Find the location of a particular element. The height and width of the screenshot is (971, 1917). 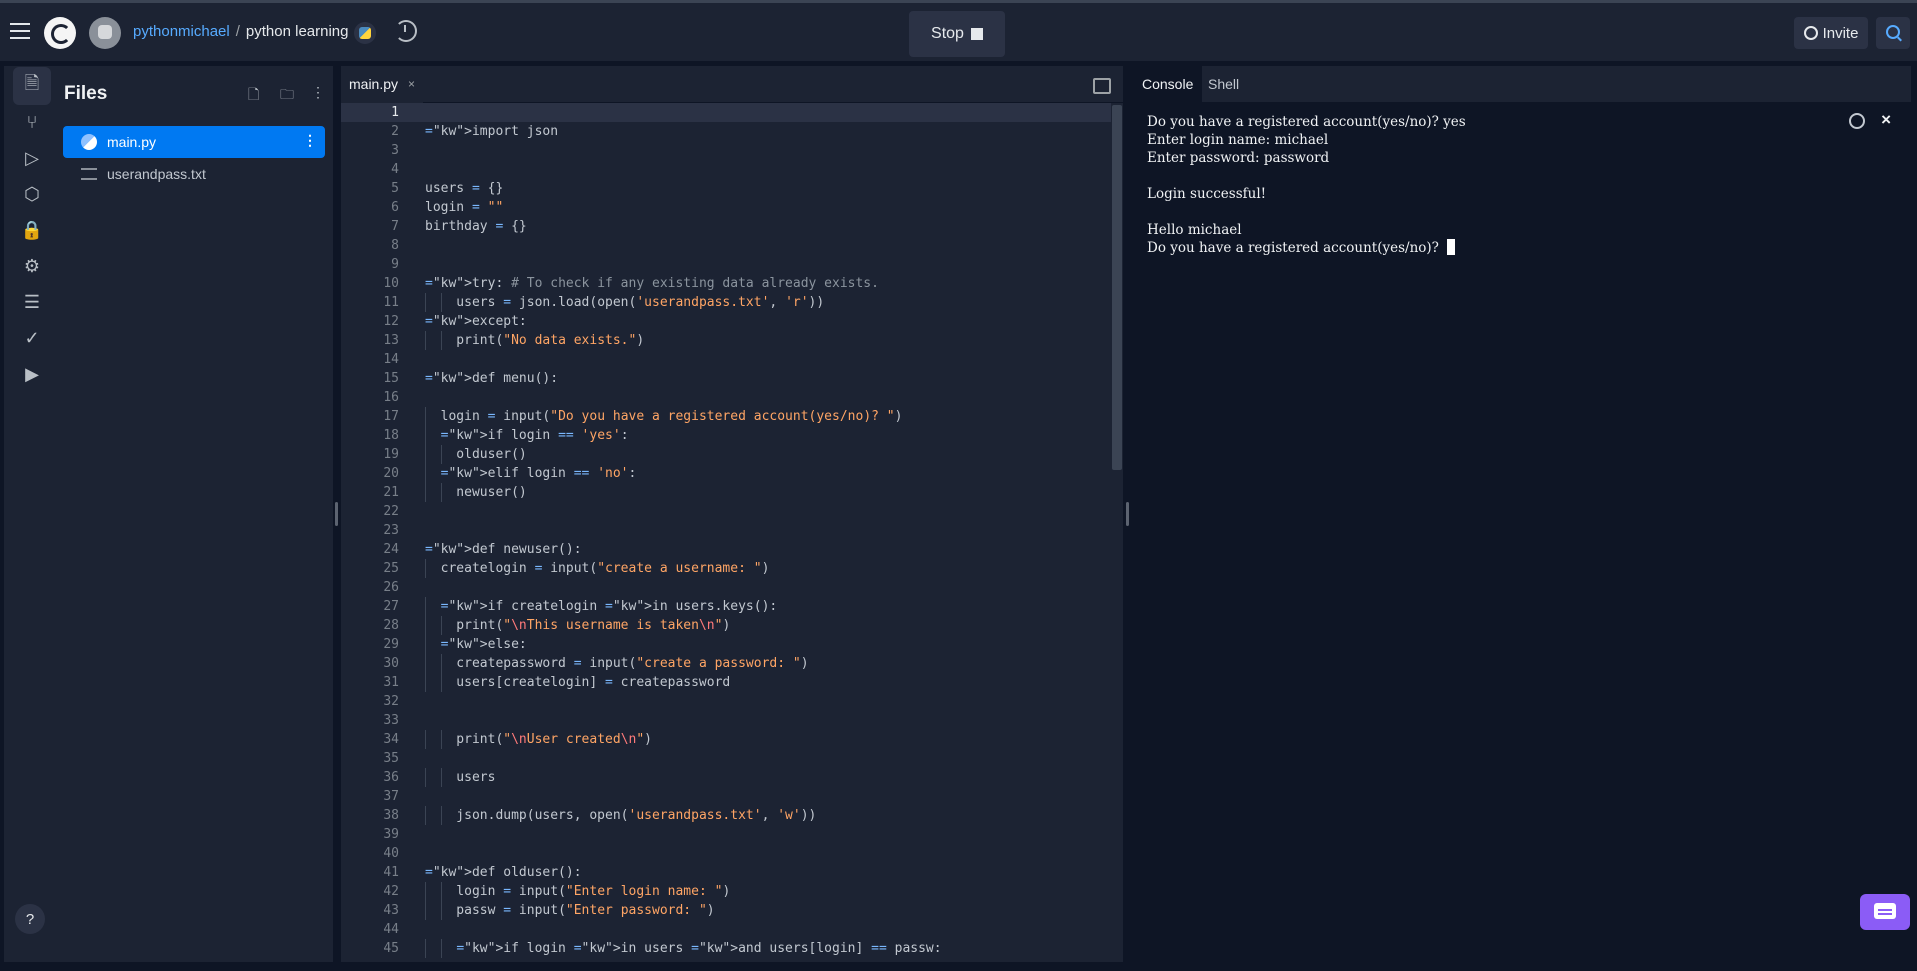

code-line: 13 print("No data exists.") is located at coordinates (726, 340).